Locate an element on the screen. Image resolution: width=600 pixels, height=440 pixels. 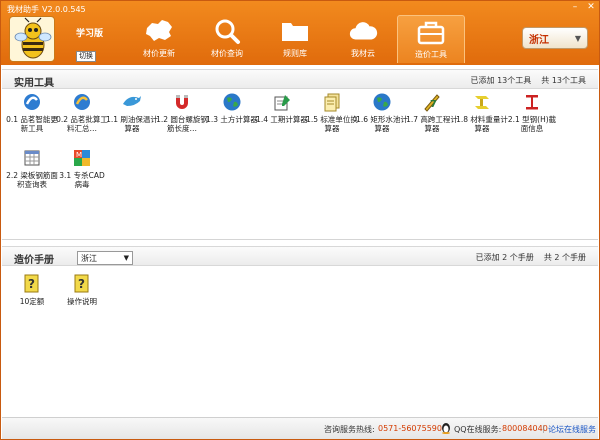
tool-item: 1.8 材料重量计算器 is located at coordinates (482, 112).